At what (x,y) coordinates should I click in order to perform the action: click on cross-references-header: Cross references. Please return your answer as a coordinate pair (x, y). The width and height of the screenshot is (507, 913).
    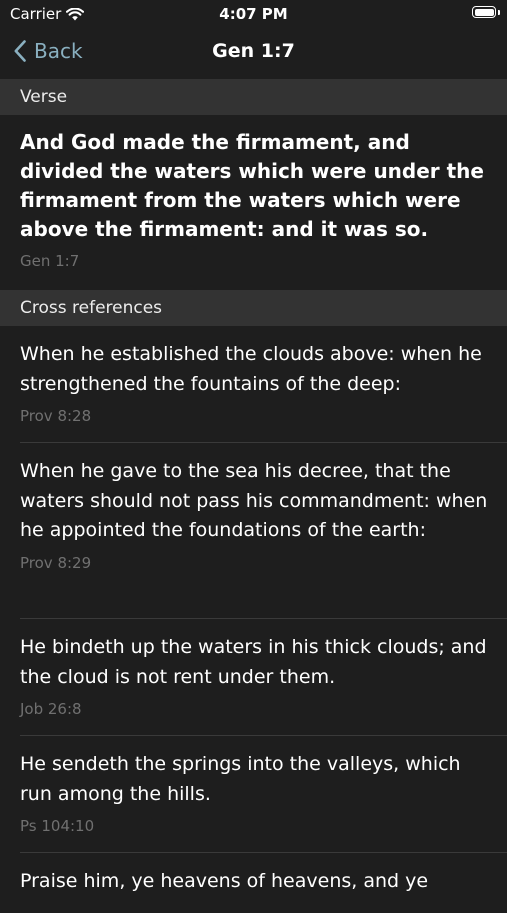
    Looking at the image, I should click on (253, 308).